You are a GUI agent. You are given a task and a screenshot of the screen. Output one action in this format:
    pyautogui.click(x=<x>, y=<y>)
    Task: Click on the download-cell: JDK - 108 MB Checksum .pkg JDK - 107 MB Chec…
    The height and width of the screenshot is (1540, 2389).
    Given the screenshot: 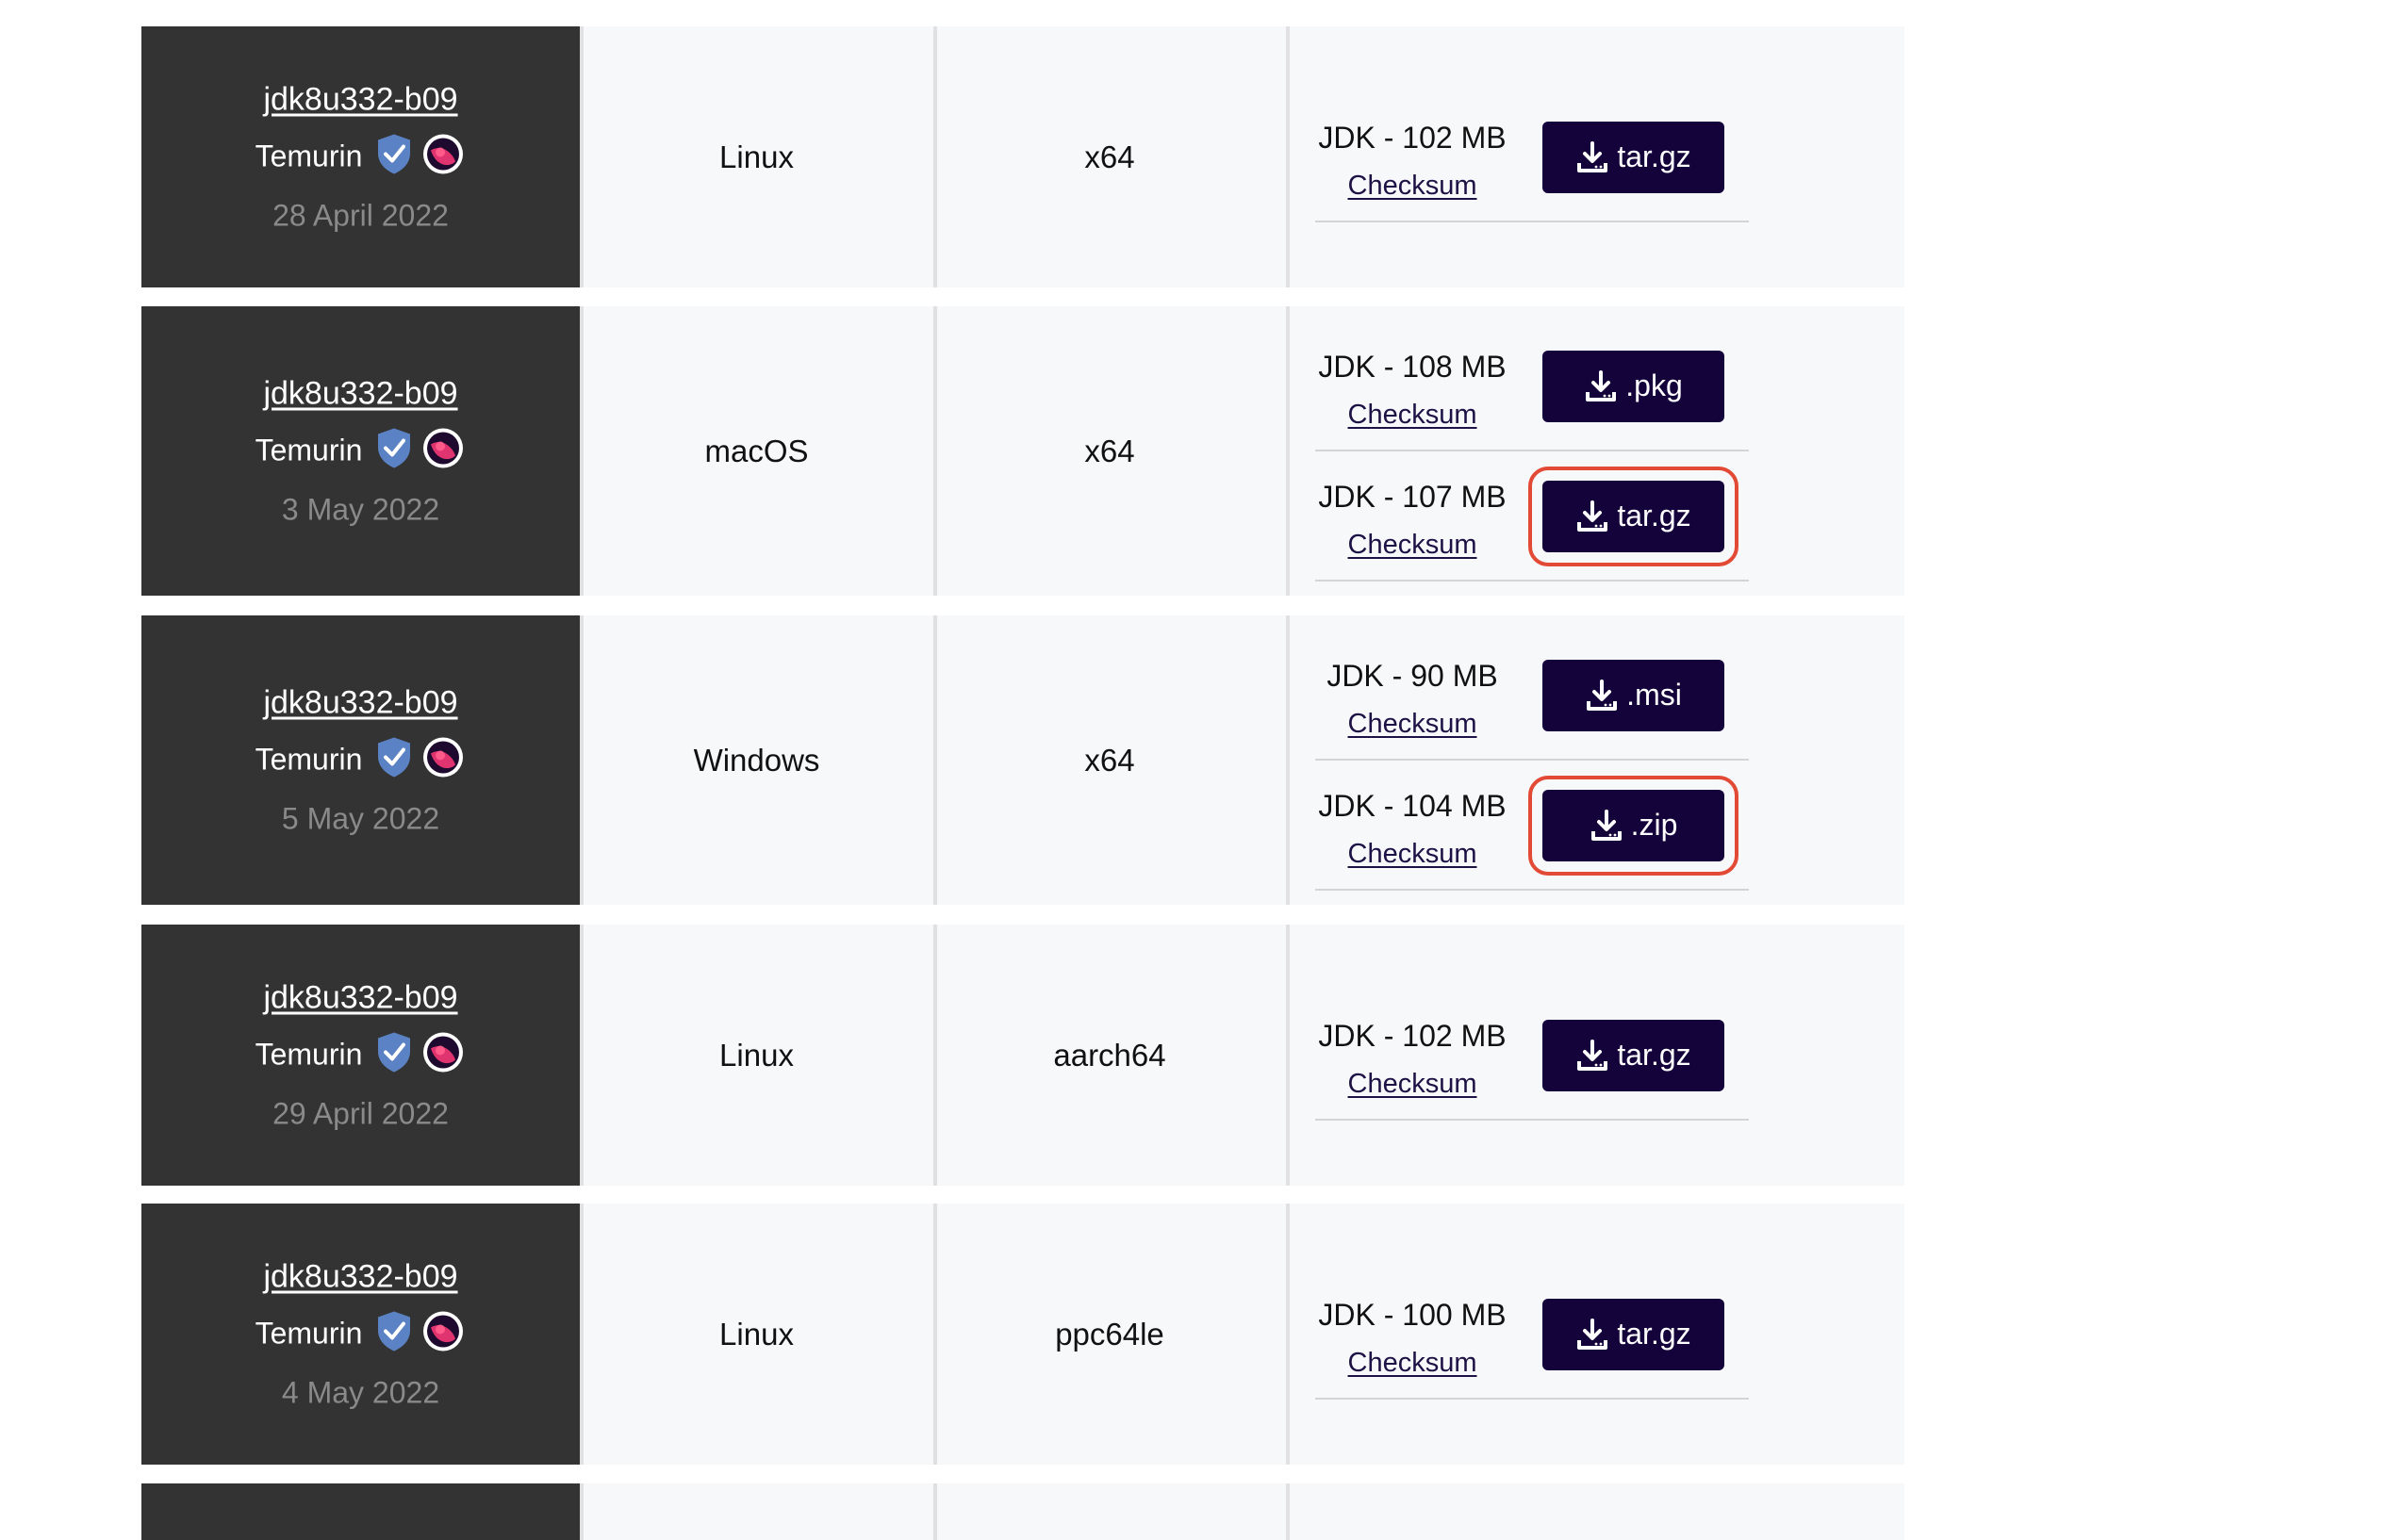 What is the action you would take?
    pyautogui.click(x=1600, y=451)
    